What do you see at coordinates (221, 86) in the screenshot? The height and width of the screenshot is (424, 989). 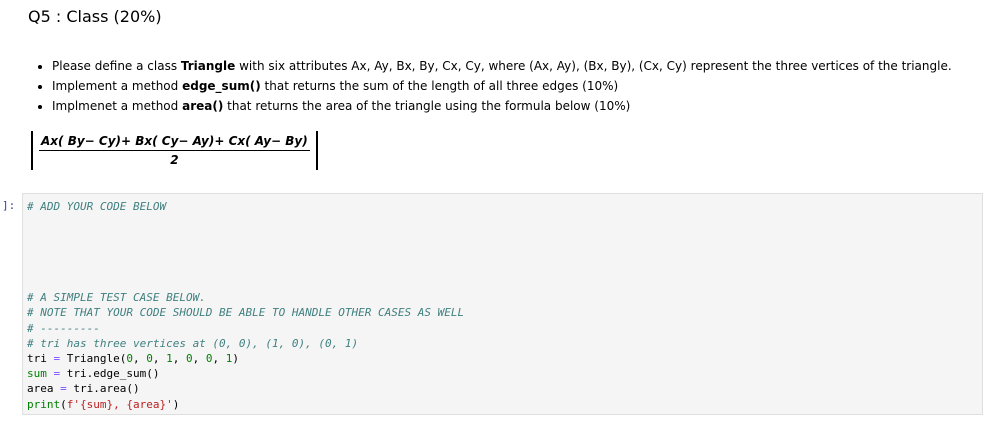 I see `method-name-bold: edge_sum()` at bounding box center [221, 86].